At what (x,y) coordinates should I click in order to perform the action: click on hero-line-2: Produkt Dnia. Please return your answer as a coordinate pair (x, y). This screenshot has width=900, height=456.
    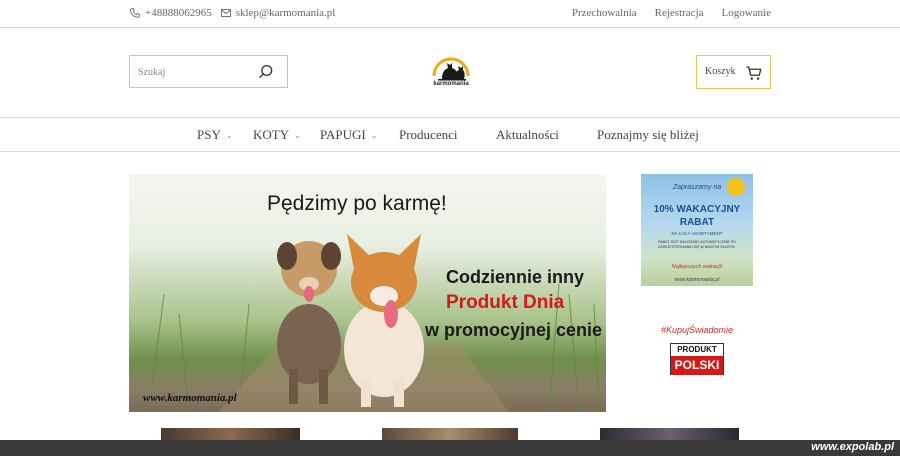
    Looking at the image, I should click on (505, 302).